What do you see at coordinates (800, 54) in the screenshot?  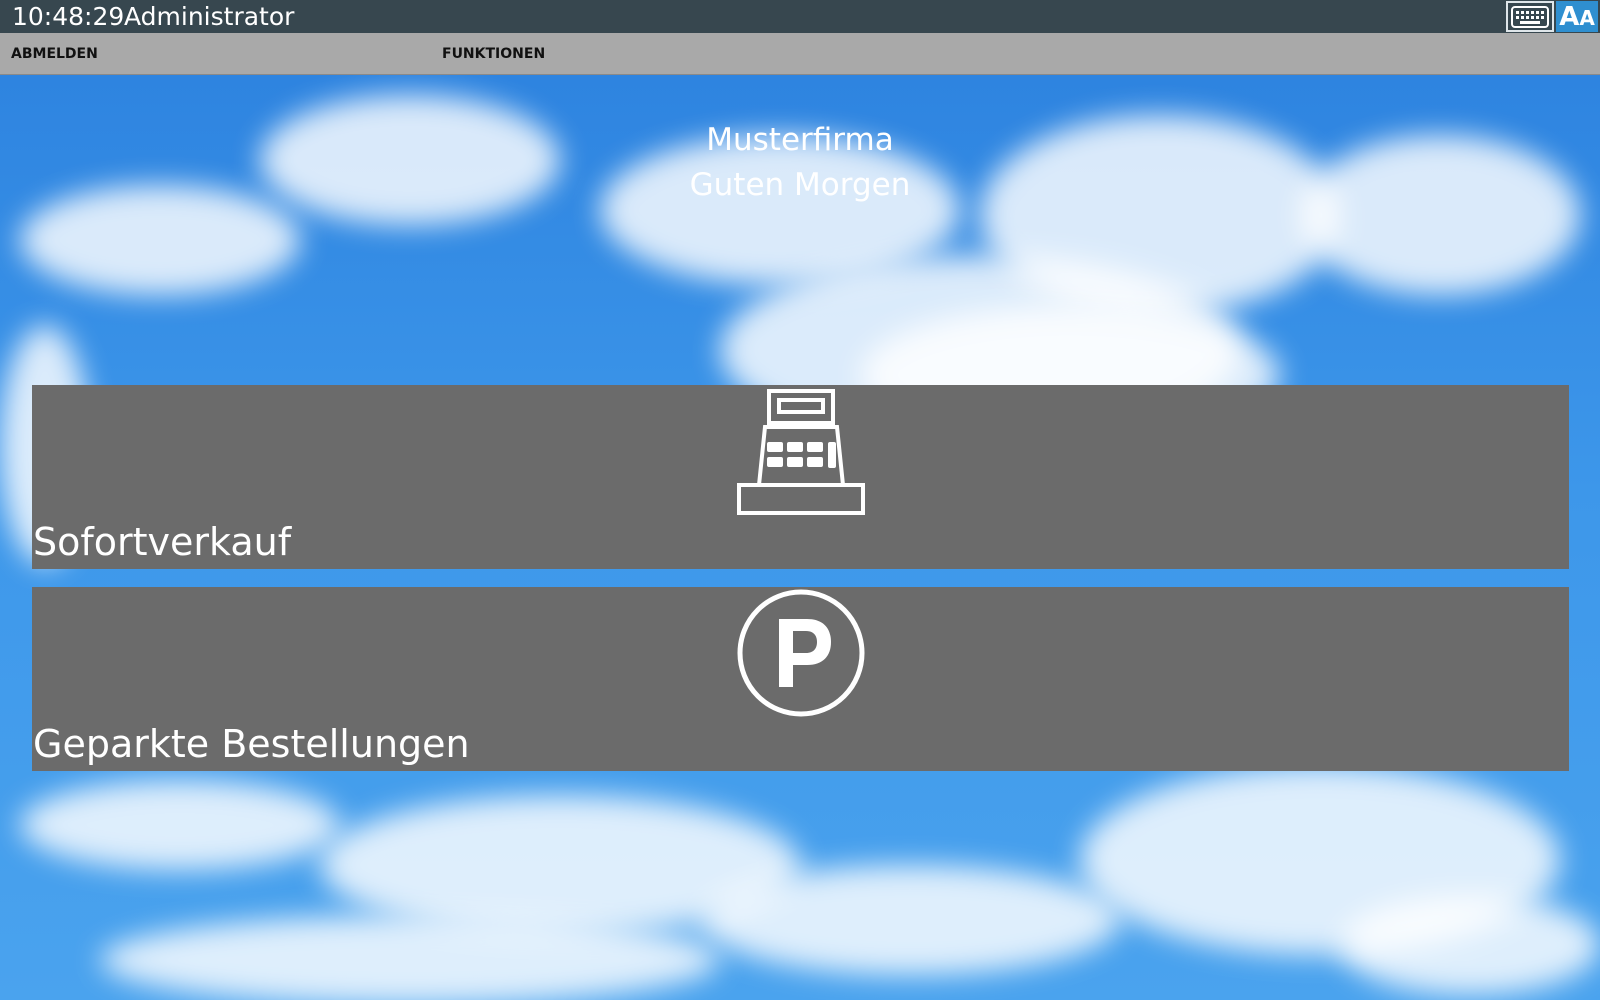 I see `menu-bar: ABMELDEN FUNKTIONEN` at bounding box center [800, 54].